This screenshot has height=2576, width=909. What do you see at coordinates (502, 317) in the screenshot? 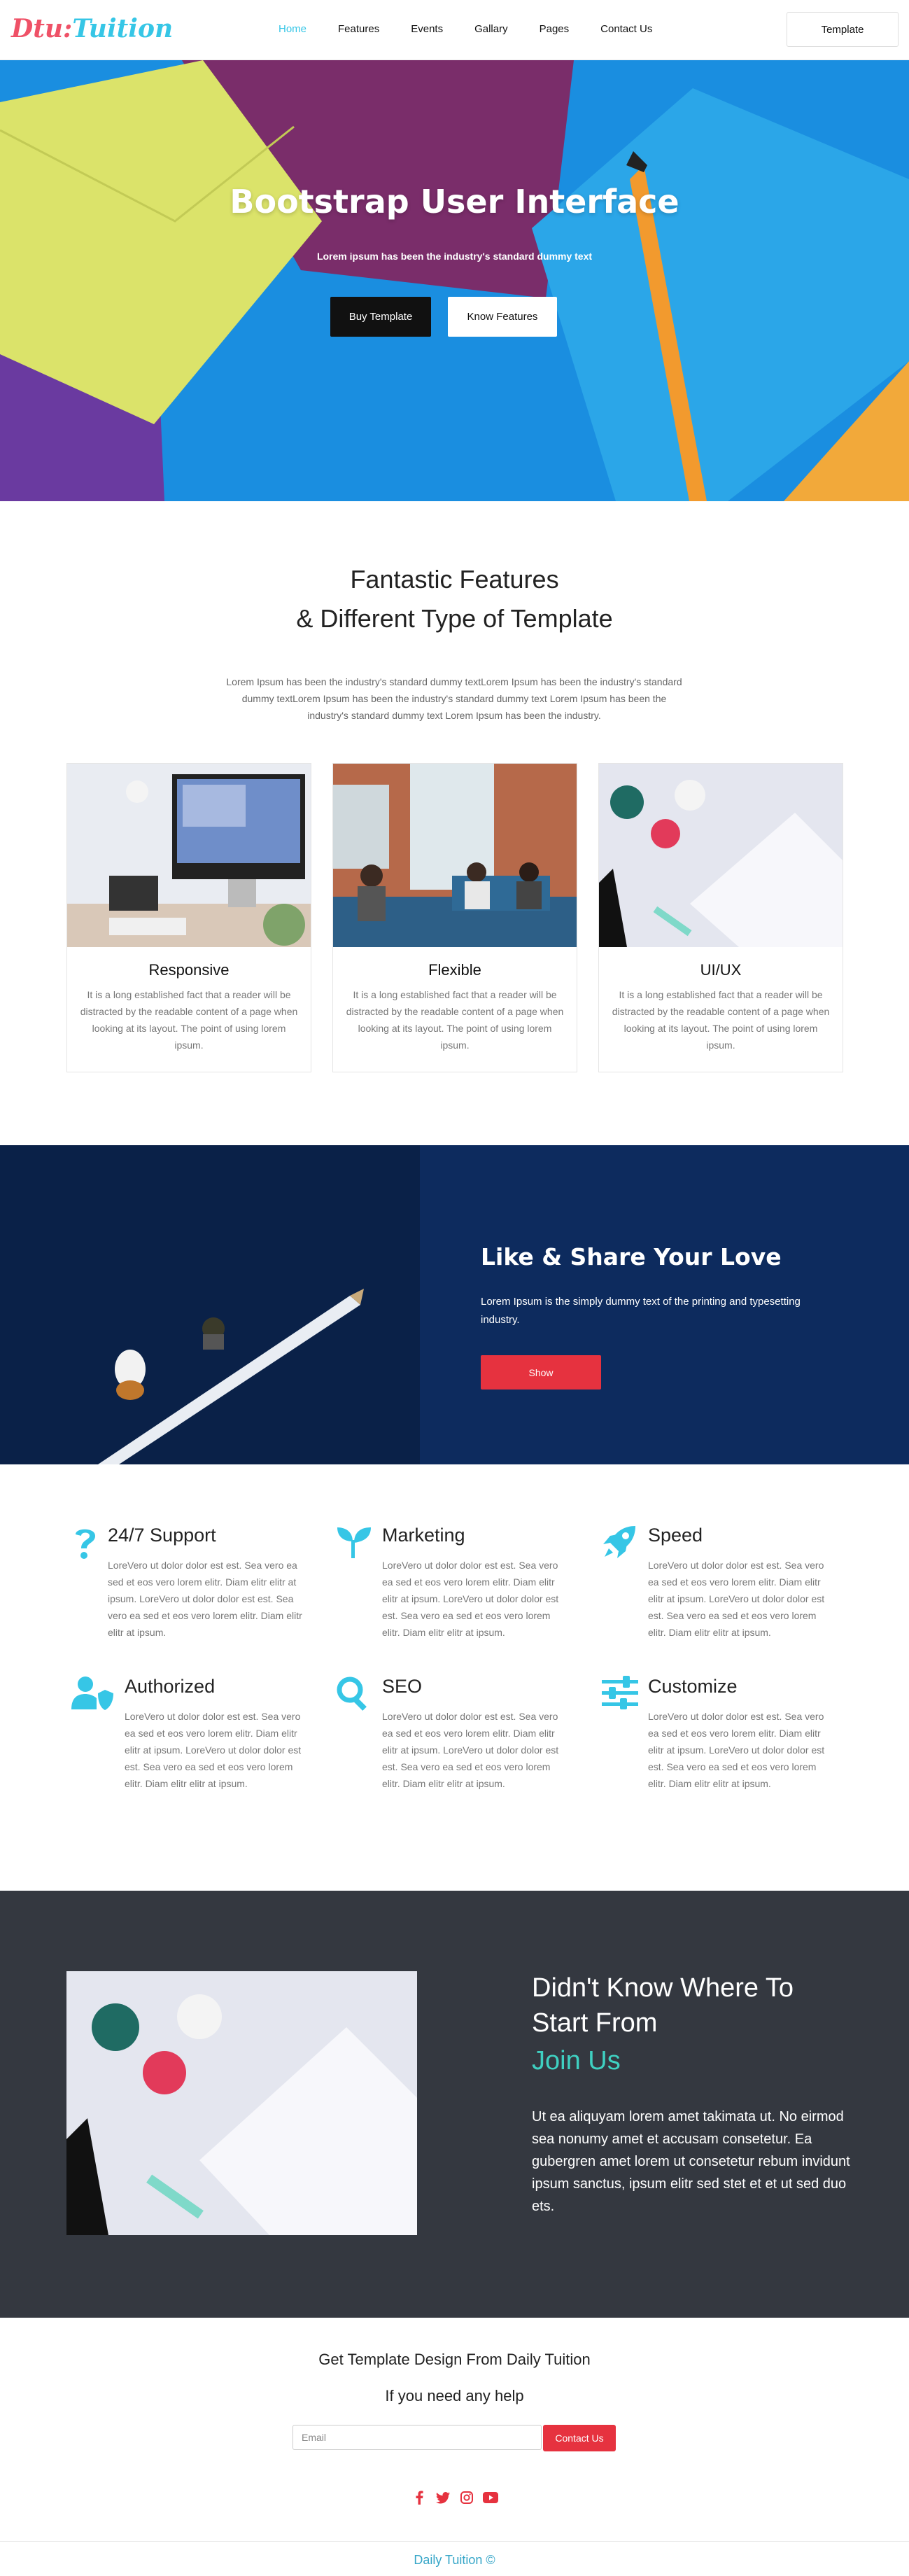
I see `know-features-button: Know Features` at bounding box center [502, 317].